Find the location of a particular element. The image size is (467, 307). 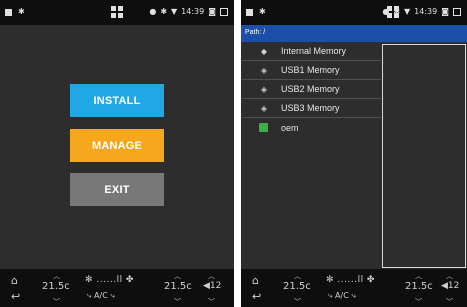

install-button: INSTALL is located at coordinates (117, 100).